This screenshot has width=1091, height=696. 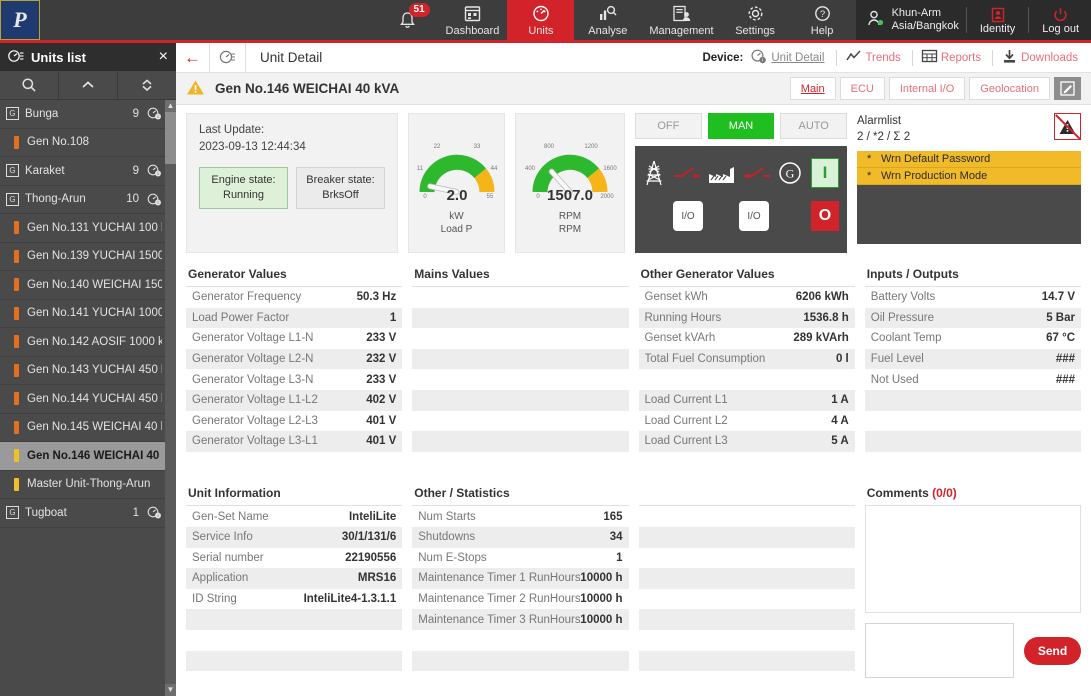 I want to click on row-key: Genset kVArh, so click(x=680, y=338).